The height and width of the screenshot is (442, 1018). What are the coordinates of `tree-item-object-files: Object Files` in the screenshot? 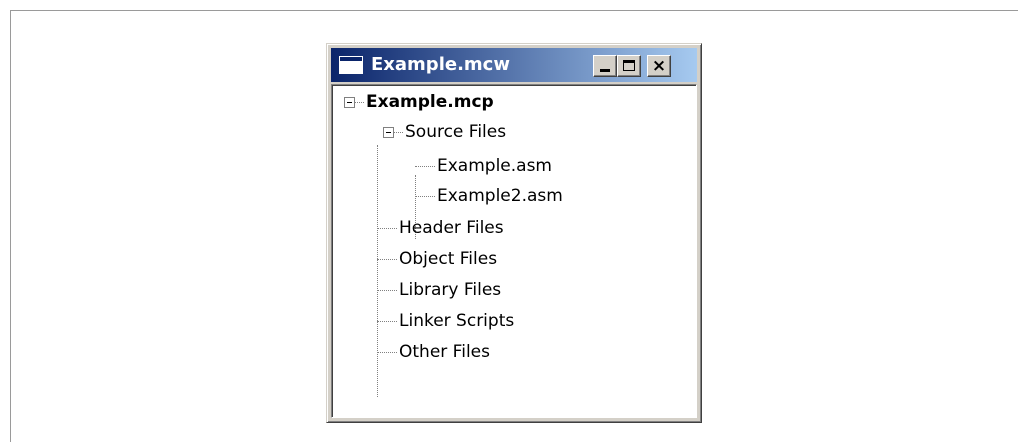 It's located at (448, 259).